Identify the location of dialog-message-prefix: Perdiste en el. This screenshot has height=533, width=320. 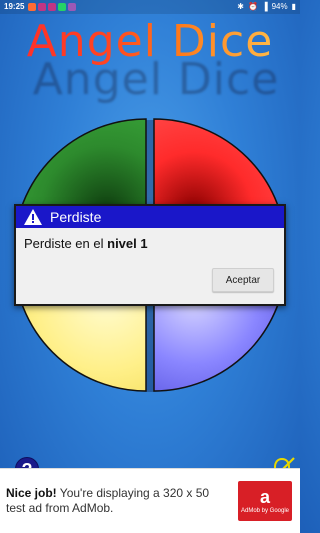
(64, 243).